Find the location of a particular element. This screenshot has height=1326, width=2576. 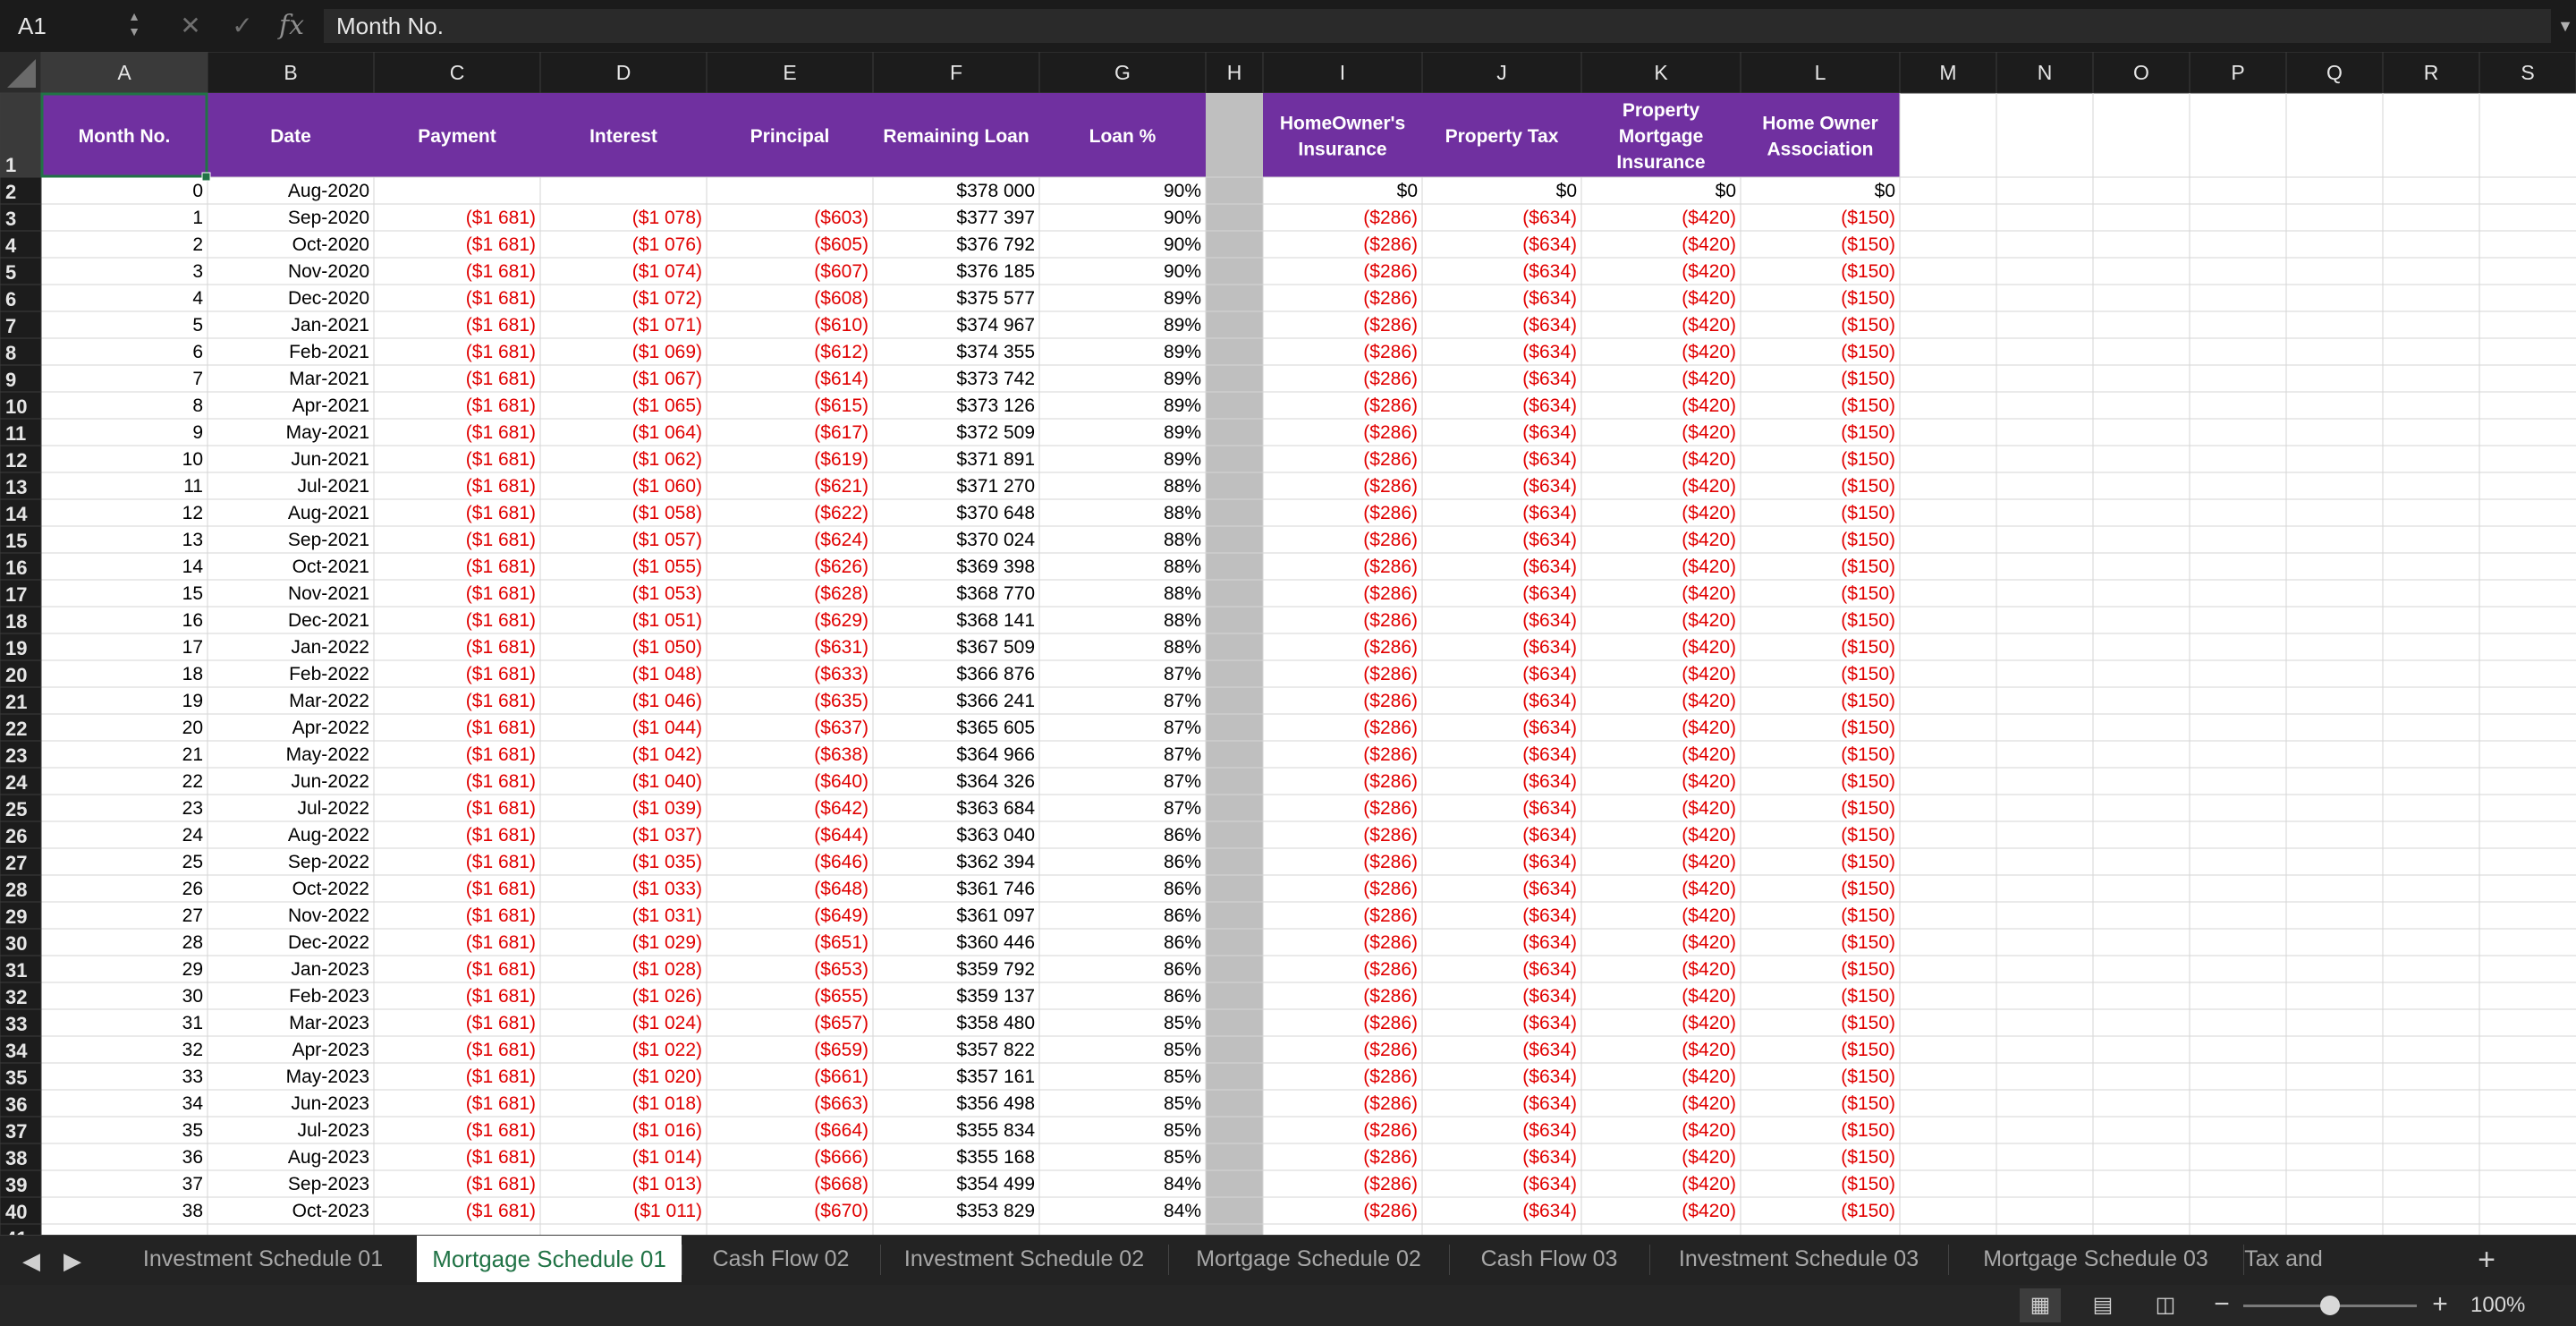

cell-F3: $377 397 is located at coordinates (995, 218).